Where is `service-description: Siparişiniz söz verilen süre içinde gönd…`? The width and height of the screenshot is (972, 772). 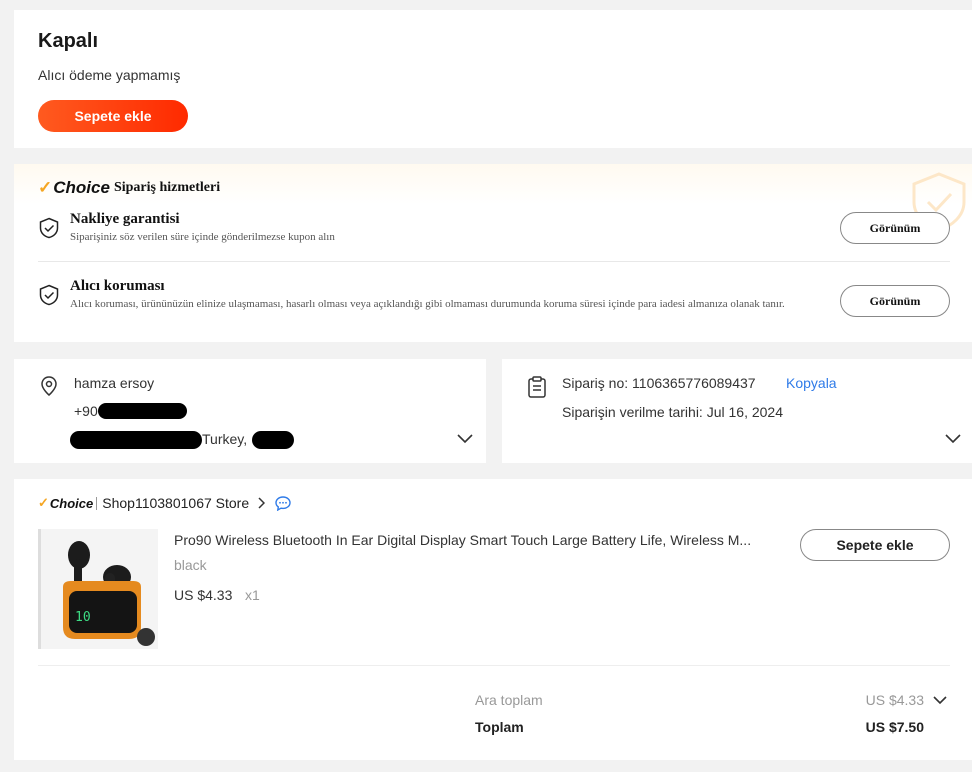 service-description: Siparişiniz söz verilen süre içinde gönd… is located at coordinates (202, 237).